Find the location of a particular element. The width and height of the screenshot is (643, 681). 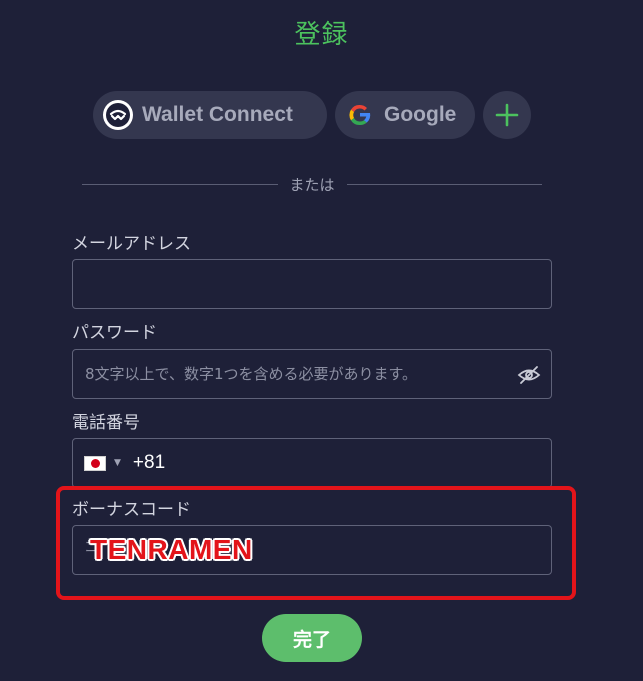

google-button: Google is located at coordinates (405, 115).